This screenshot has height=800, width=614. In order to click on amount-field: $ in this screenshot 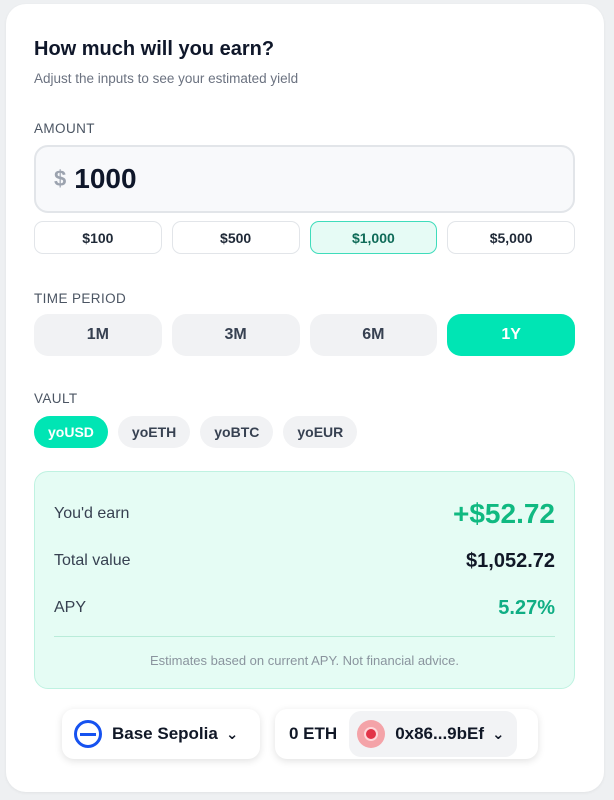, I will do `click(304, 179)`.